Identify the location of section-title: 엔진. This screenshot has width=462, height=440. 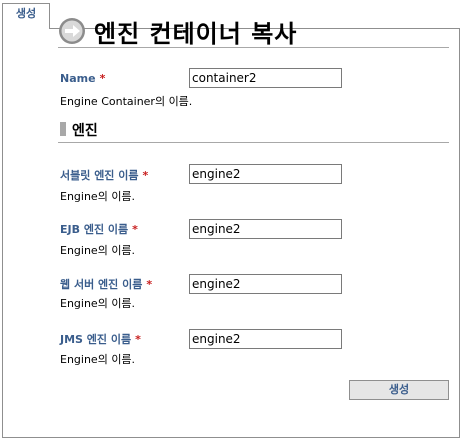
(85, 131).